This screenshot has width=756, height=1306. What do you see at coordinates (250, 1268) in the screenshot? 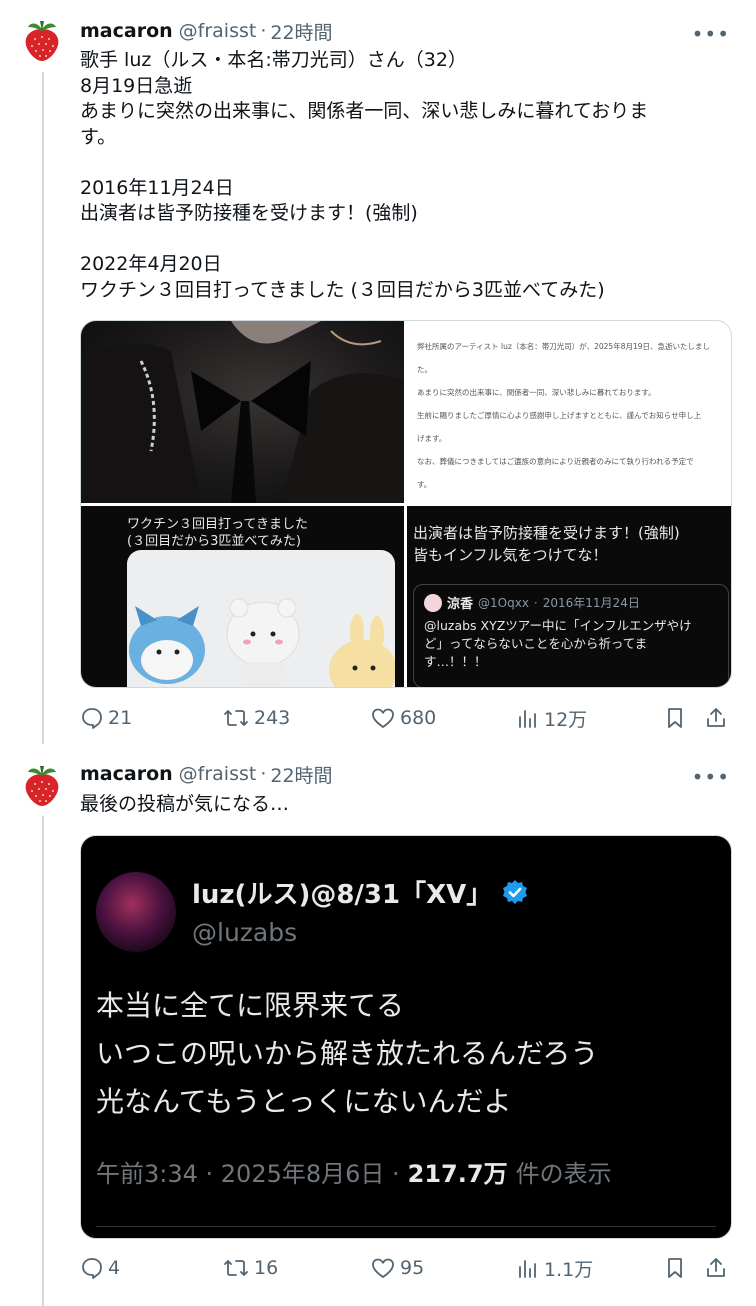
I see `retweet-button: 16` at bounding box center [250, 1268].